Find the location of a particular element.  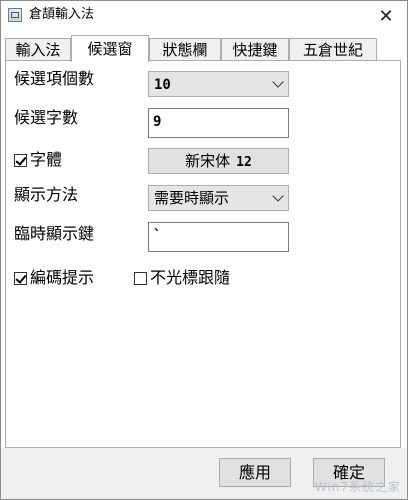

candidate-chars-label: 候選字數 is located at coordinates (46, 117).